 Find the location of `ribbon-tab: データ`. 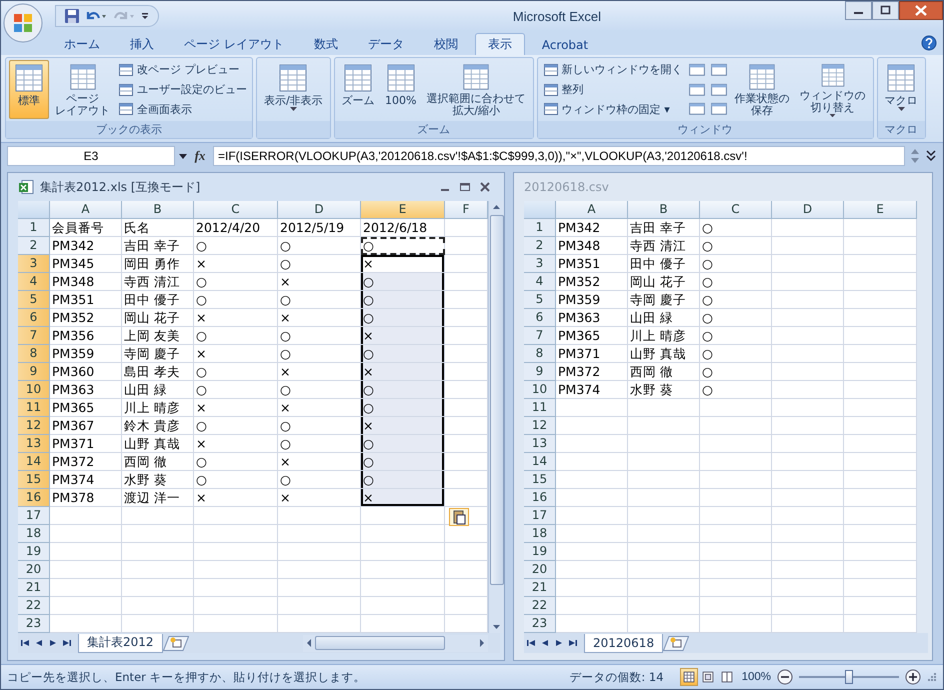

ribbon-tab: データ is located at coordinates (385, 44).